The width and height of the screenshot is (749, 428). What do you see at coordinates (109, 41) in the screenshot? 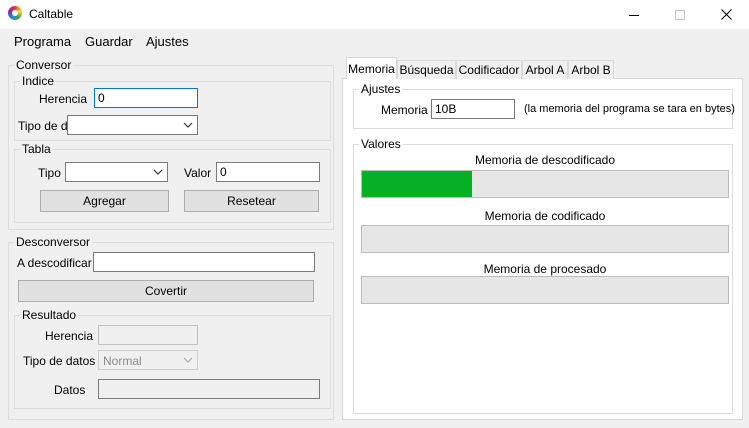
I see `menu-guardar: Guardar` at bounding box center [109, 41].